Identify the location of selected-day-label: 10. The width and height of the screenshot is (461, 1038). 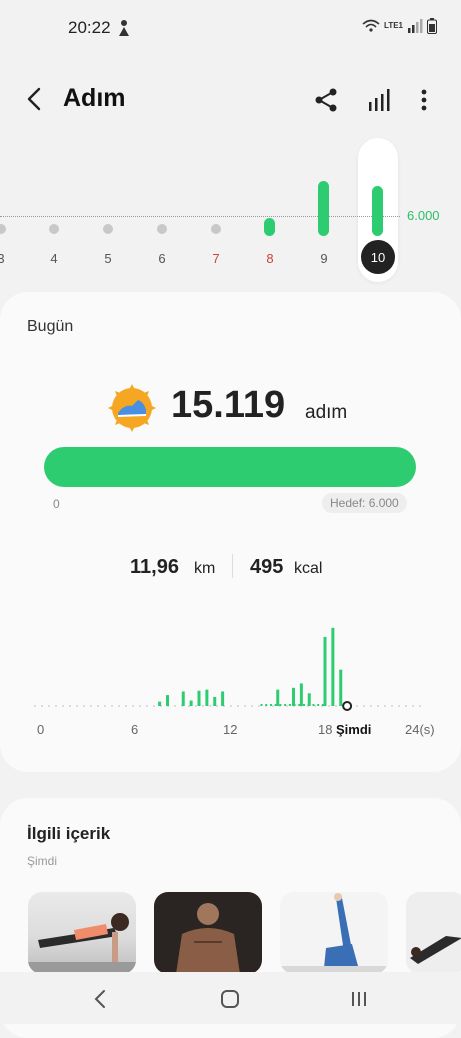
(378, 257).